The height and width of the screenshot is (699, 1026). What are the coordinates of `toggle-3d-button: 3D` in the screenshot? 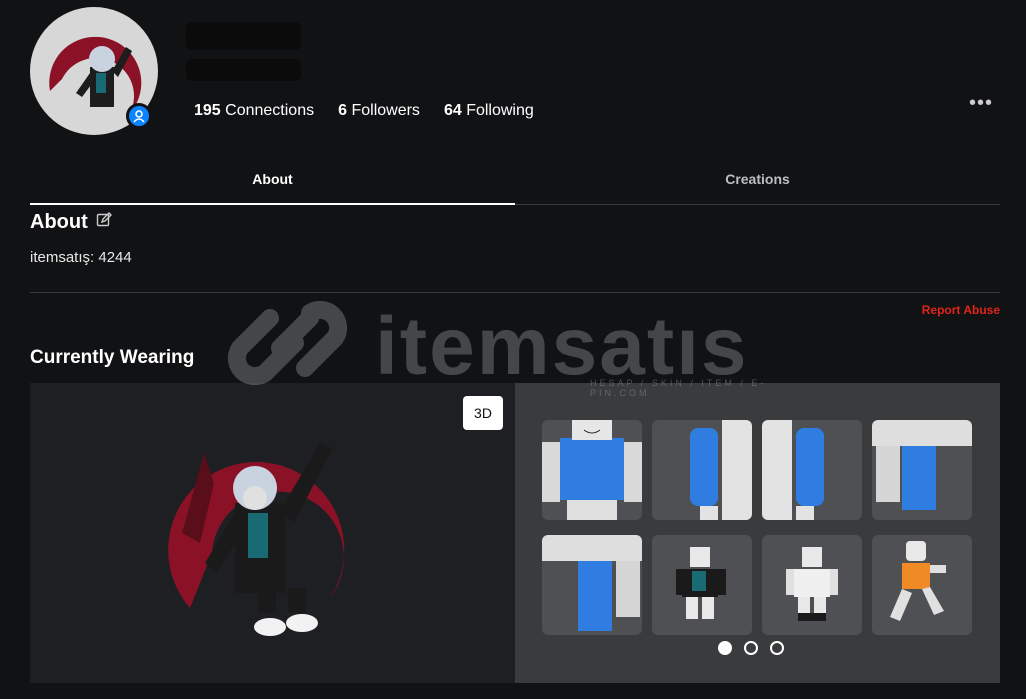 It's located at (483, 413).